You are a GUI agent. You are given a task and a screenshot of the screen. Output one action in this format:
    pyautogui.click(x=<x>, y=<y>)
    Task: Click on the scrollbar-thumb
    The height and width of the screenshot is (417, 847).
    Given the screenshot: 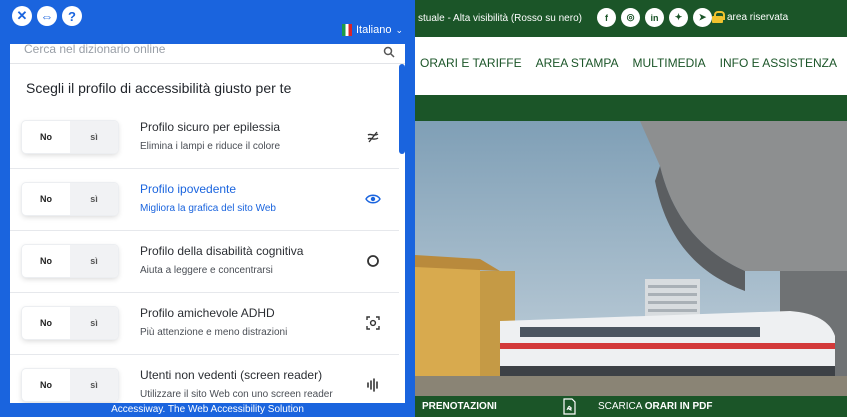 What is the action you would take?
    pyautogui.click(x=402, y=109)
    